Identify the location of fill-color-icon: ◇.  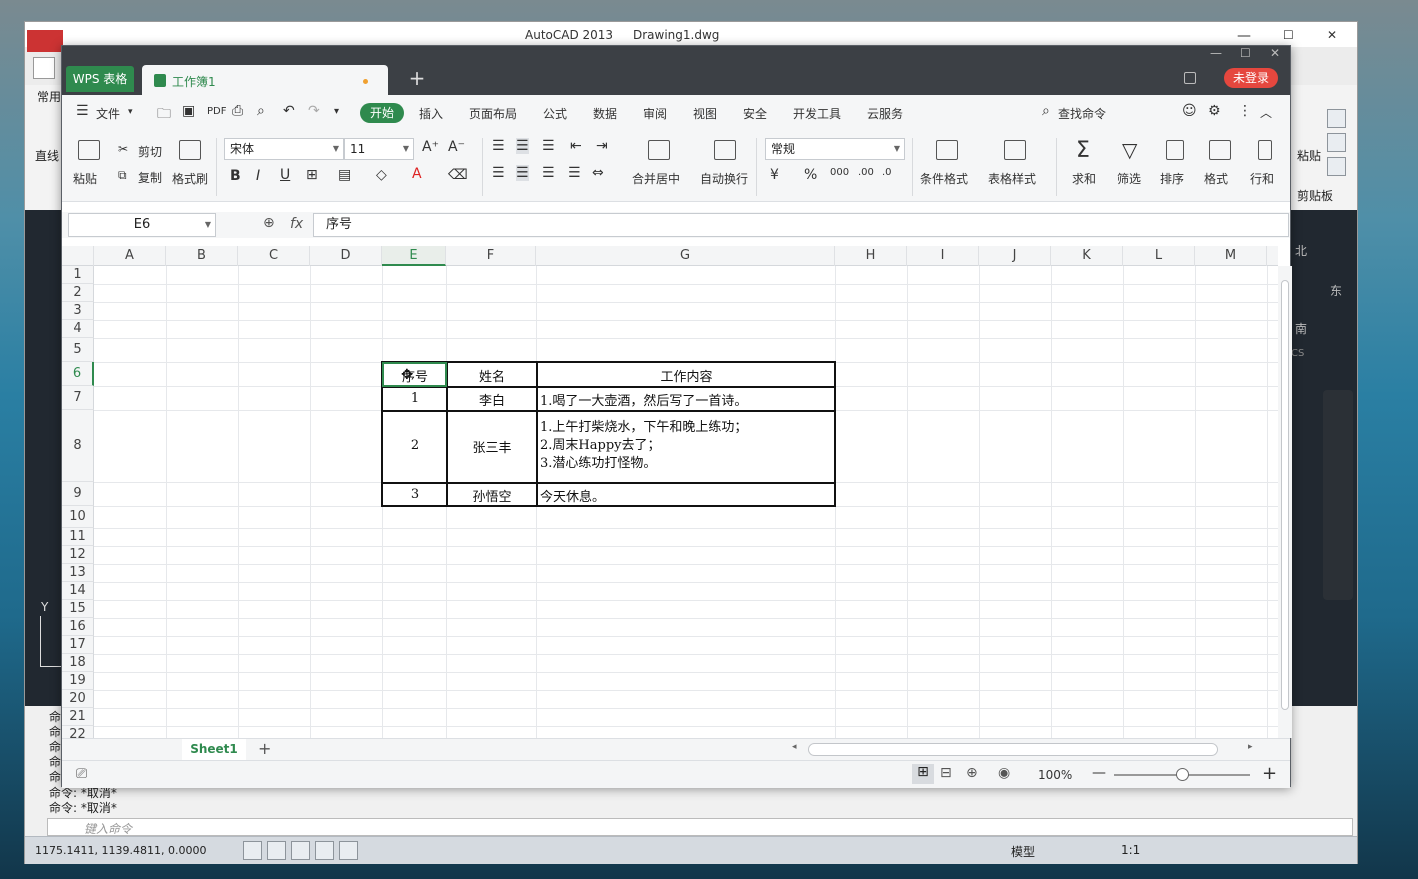
(381, 175).